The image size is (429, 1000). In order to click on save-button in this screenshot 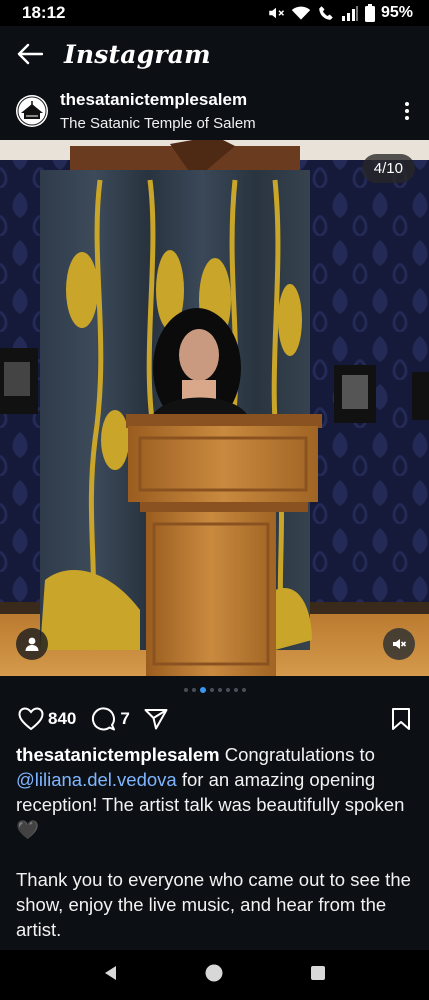, I will do `click(401, 721)`.